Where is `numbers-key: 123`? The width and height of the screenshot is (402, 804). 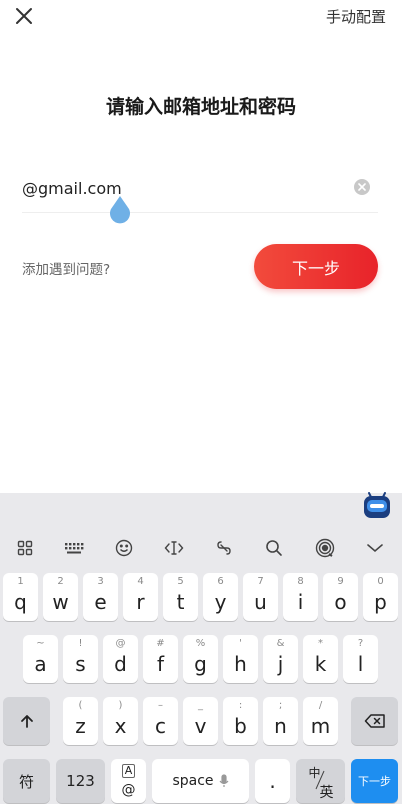
numbers-key: 123 is located at coordinates (80, 781).